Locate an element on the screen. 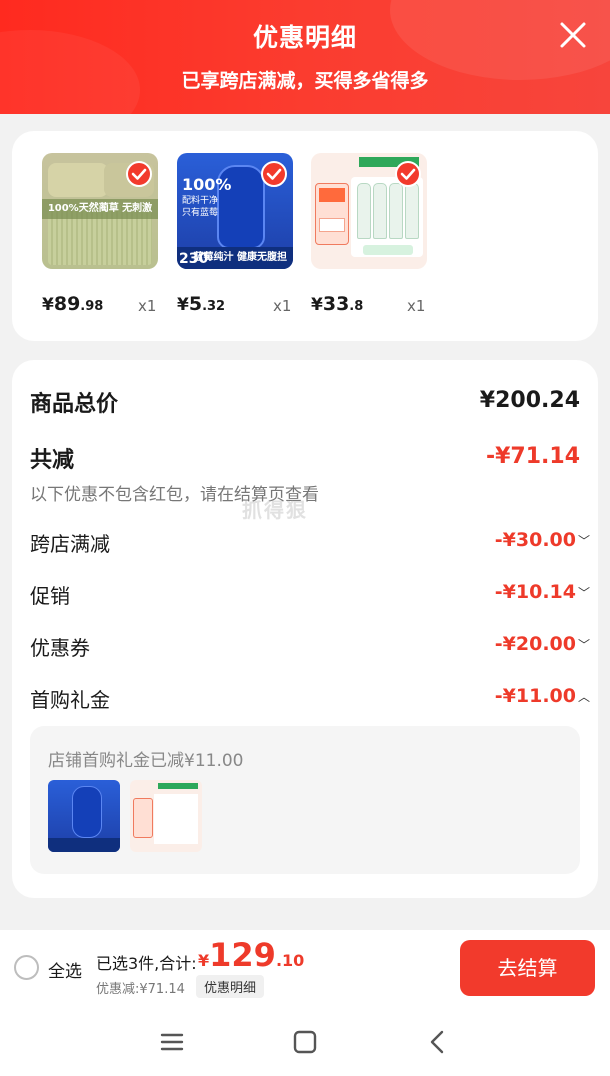 This screenshot has width=610, height=1076. discount-row-label: 跨店满减 is located at coordinates (70, 544).